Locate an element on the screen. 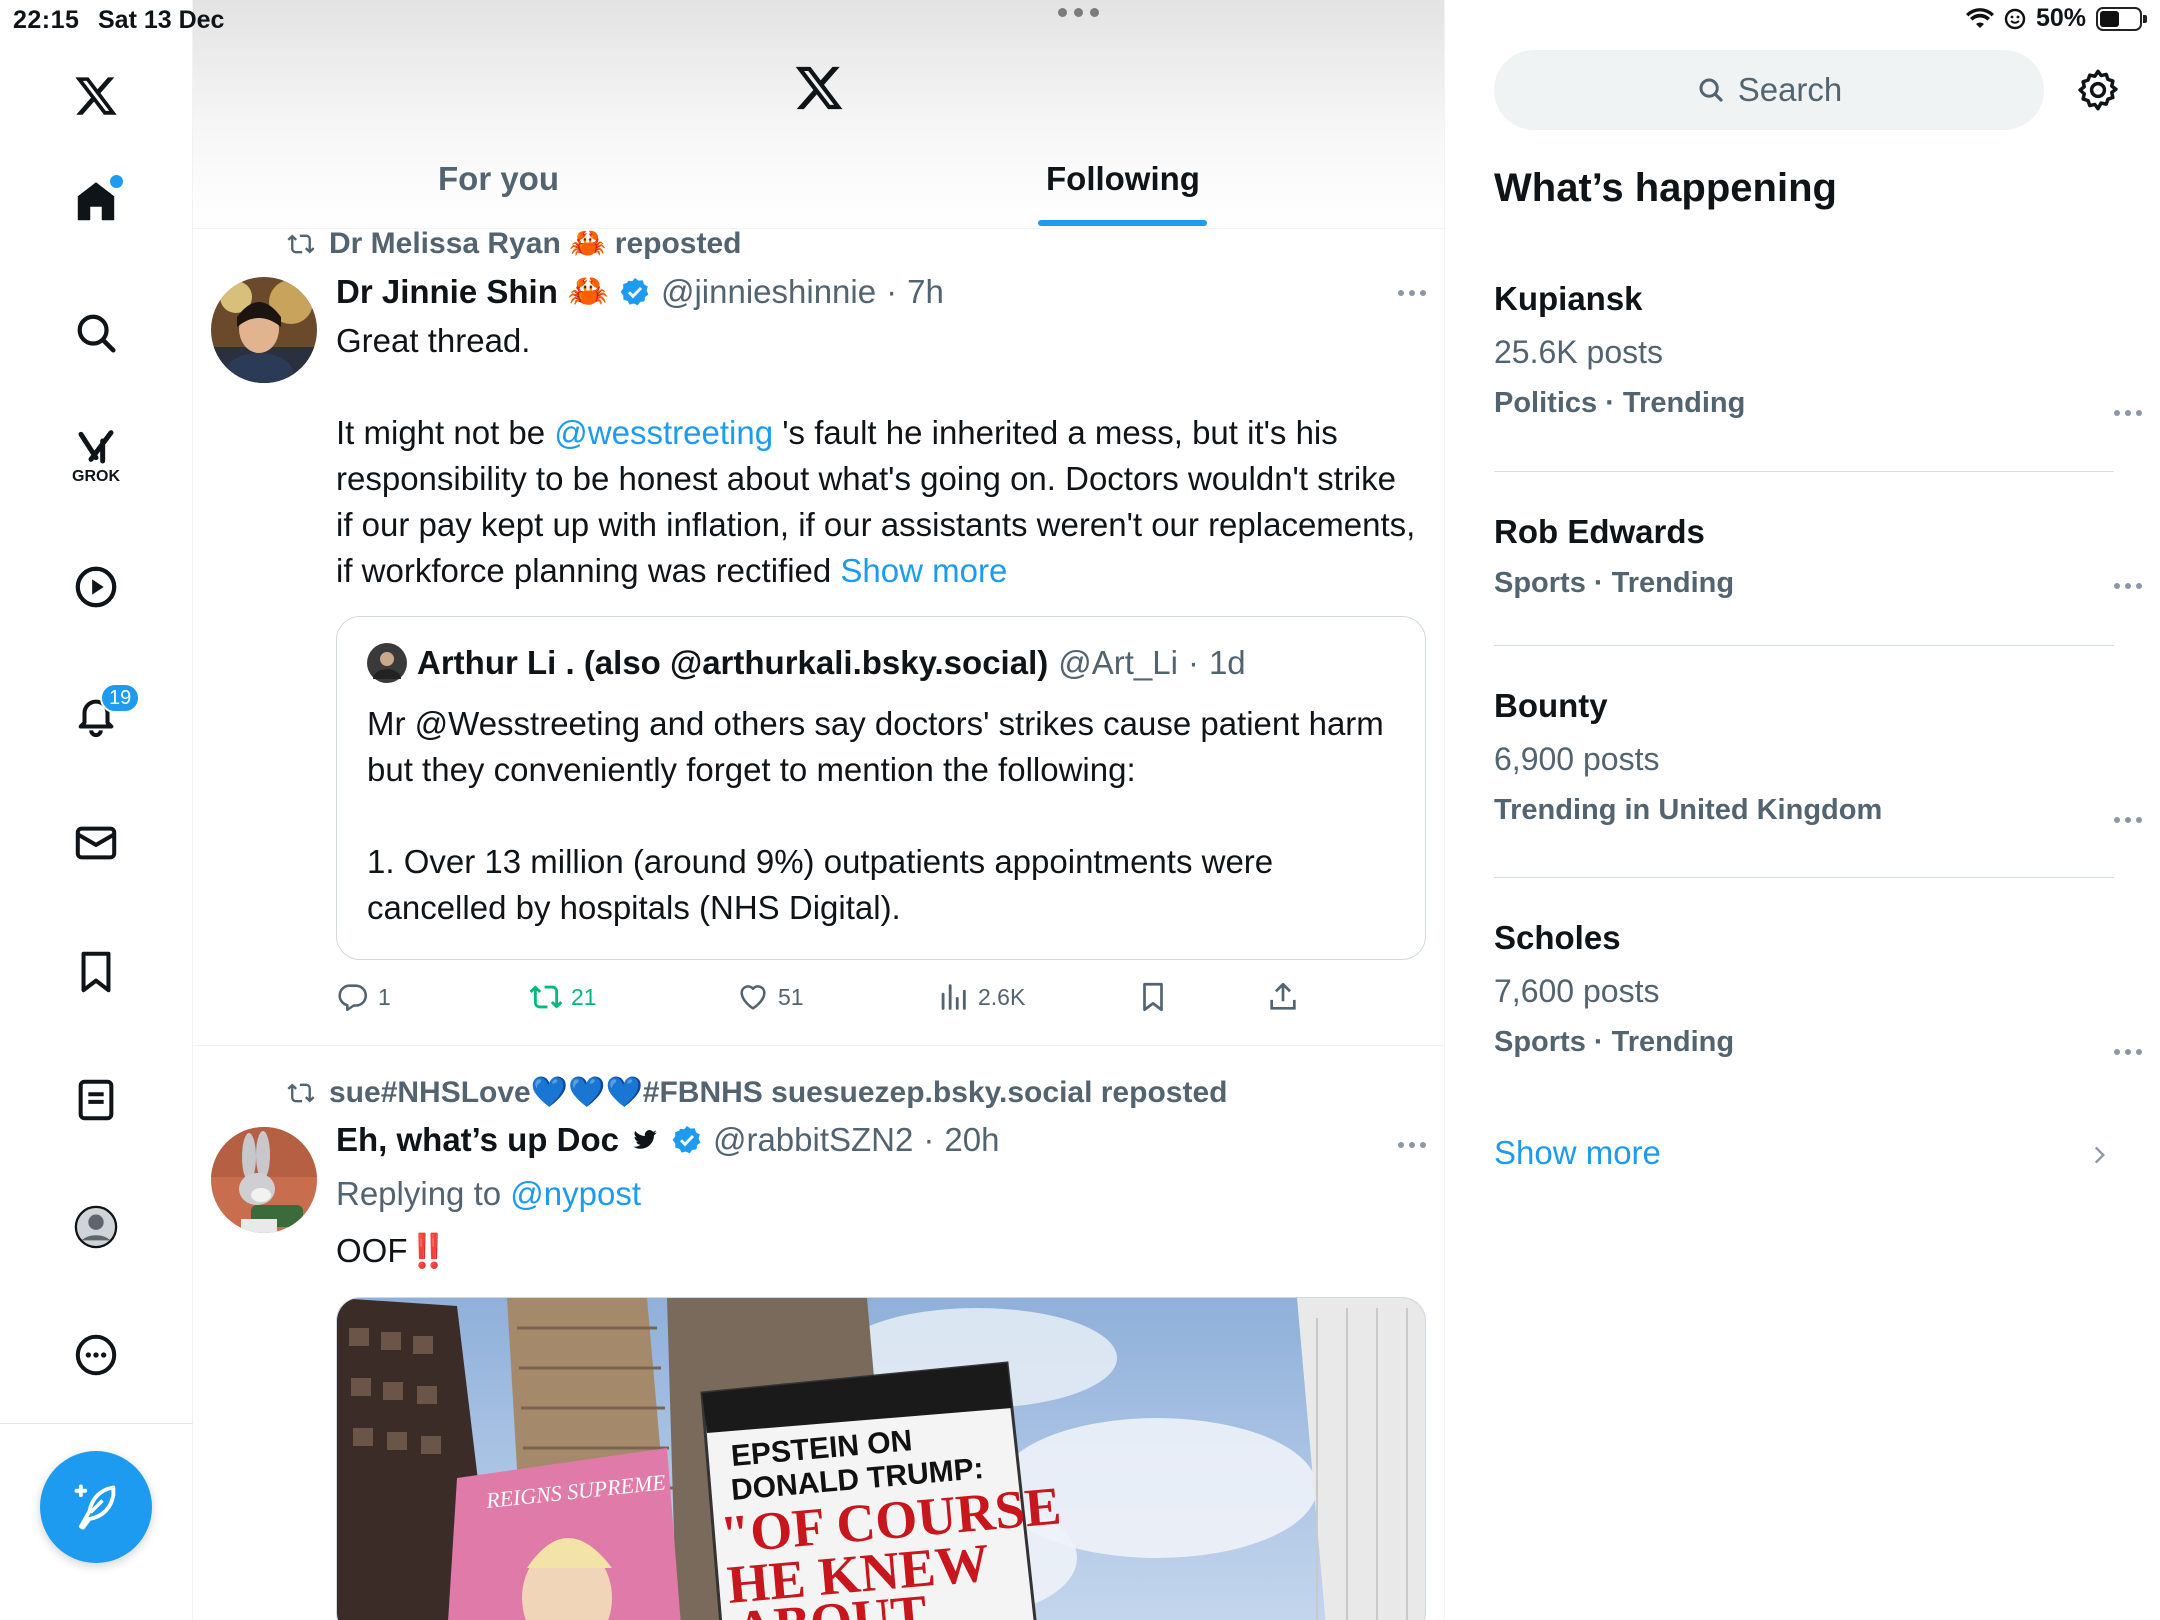 This screenshot has width=2160, height=1620. tab-for-you: For you is located at coordinates (498, 179).